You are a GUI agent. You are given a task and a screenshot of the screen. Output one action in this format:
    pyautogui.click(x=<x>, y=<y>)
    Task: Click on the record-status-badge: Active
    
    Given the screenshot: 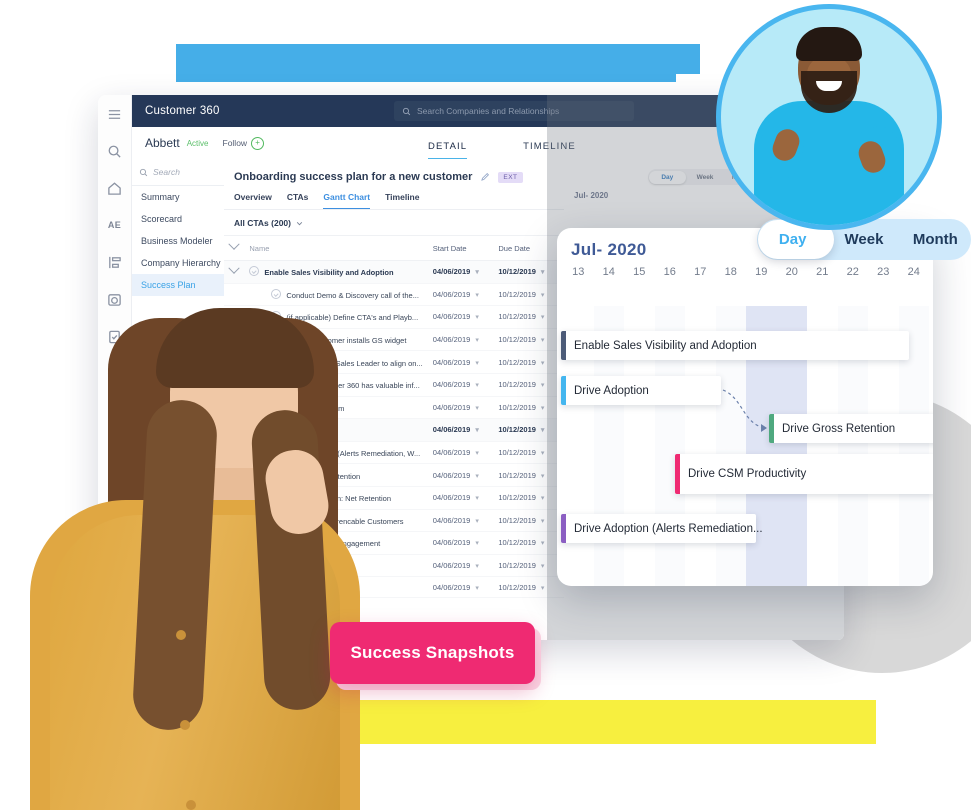 What is the action you would take?
    pyautogui.click(x=197, y=143)
    